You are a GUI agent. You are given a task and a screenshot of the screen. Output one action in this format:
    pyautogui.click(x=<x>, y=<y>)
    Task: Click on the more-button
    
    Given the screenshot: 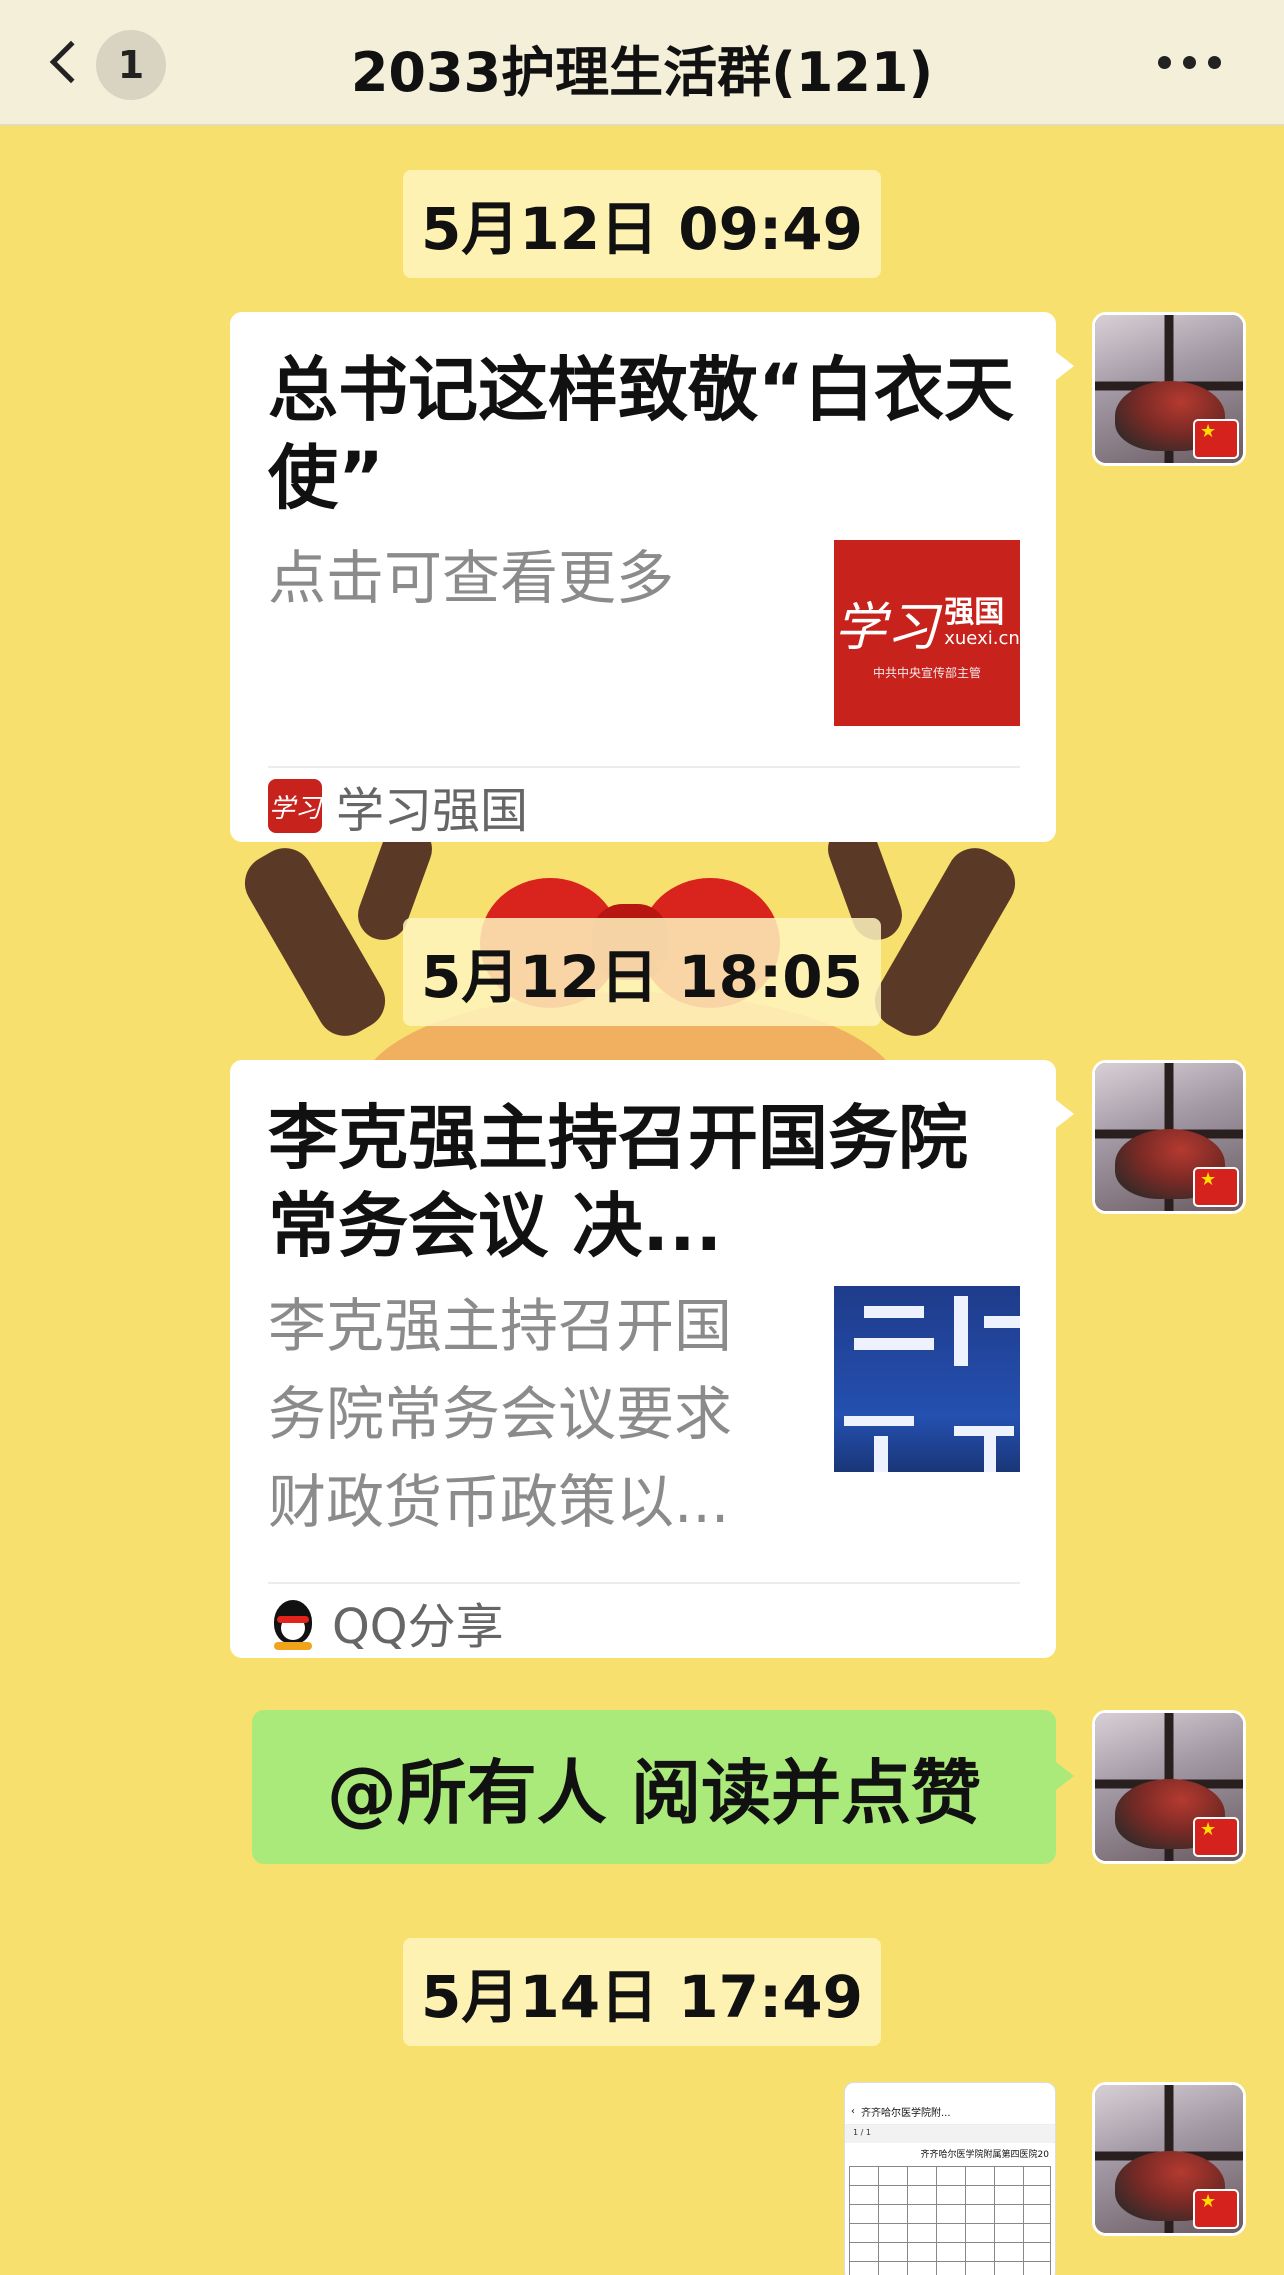 What is the action you would take?
    pyautogui.click(x=1189, y=62)
    